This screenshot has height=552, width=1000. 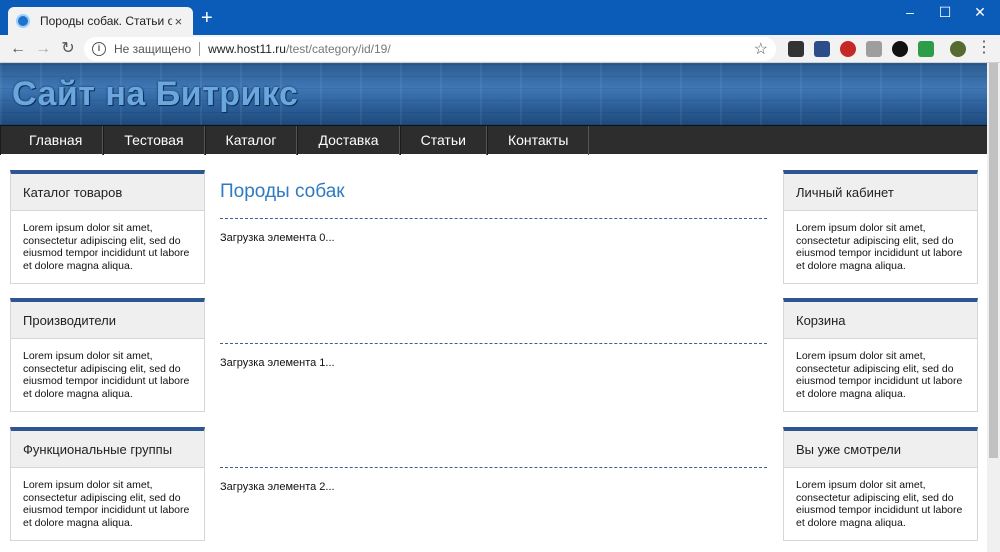 I want to click on box-title: Корзина, so click(x=880, y=320).